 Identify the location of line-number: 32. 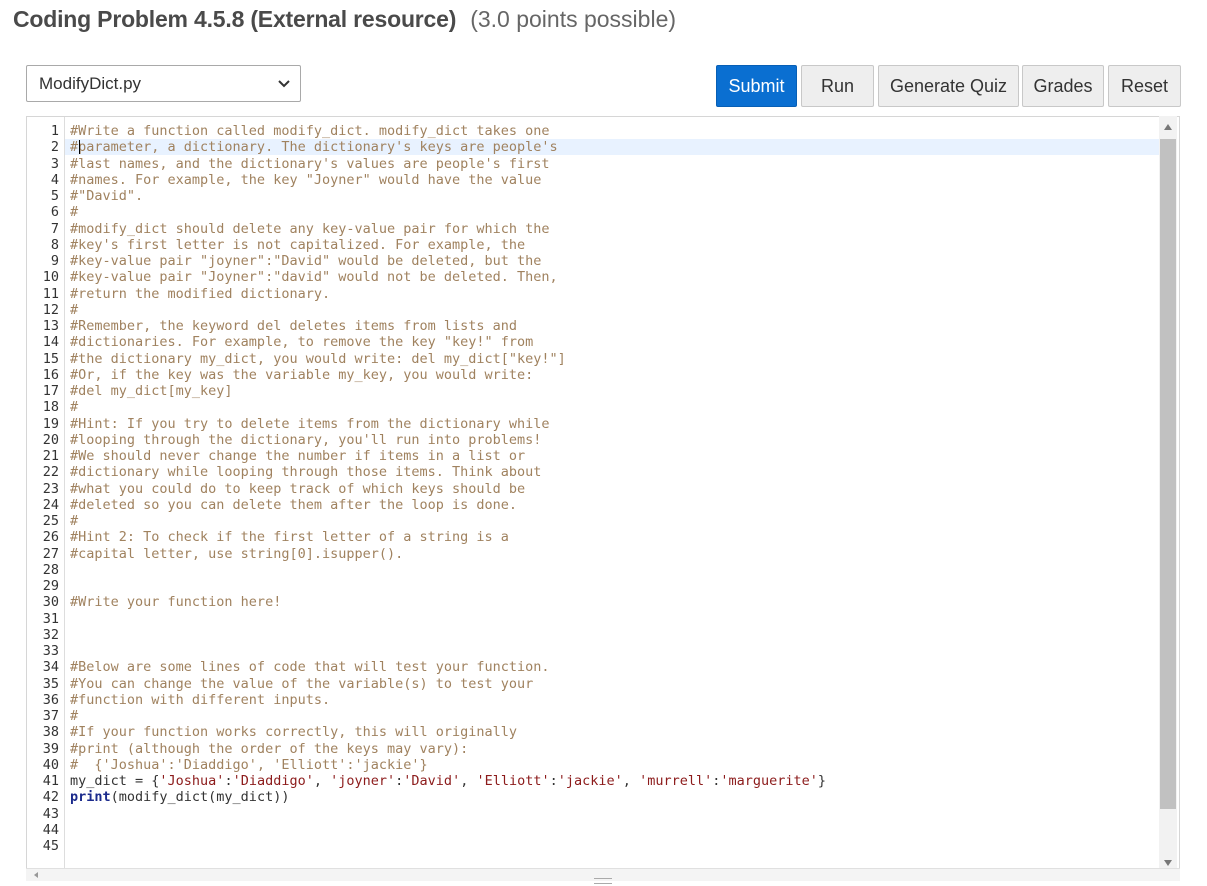
(50, 634).